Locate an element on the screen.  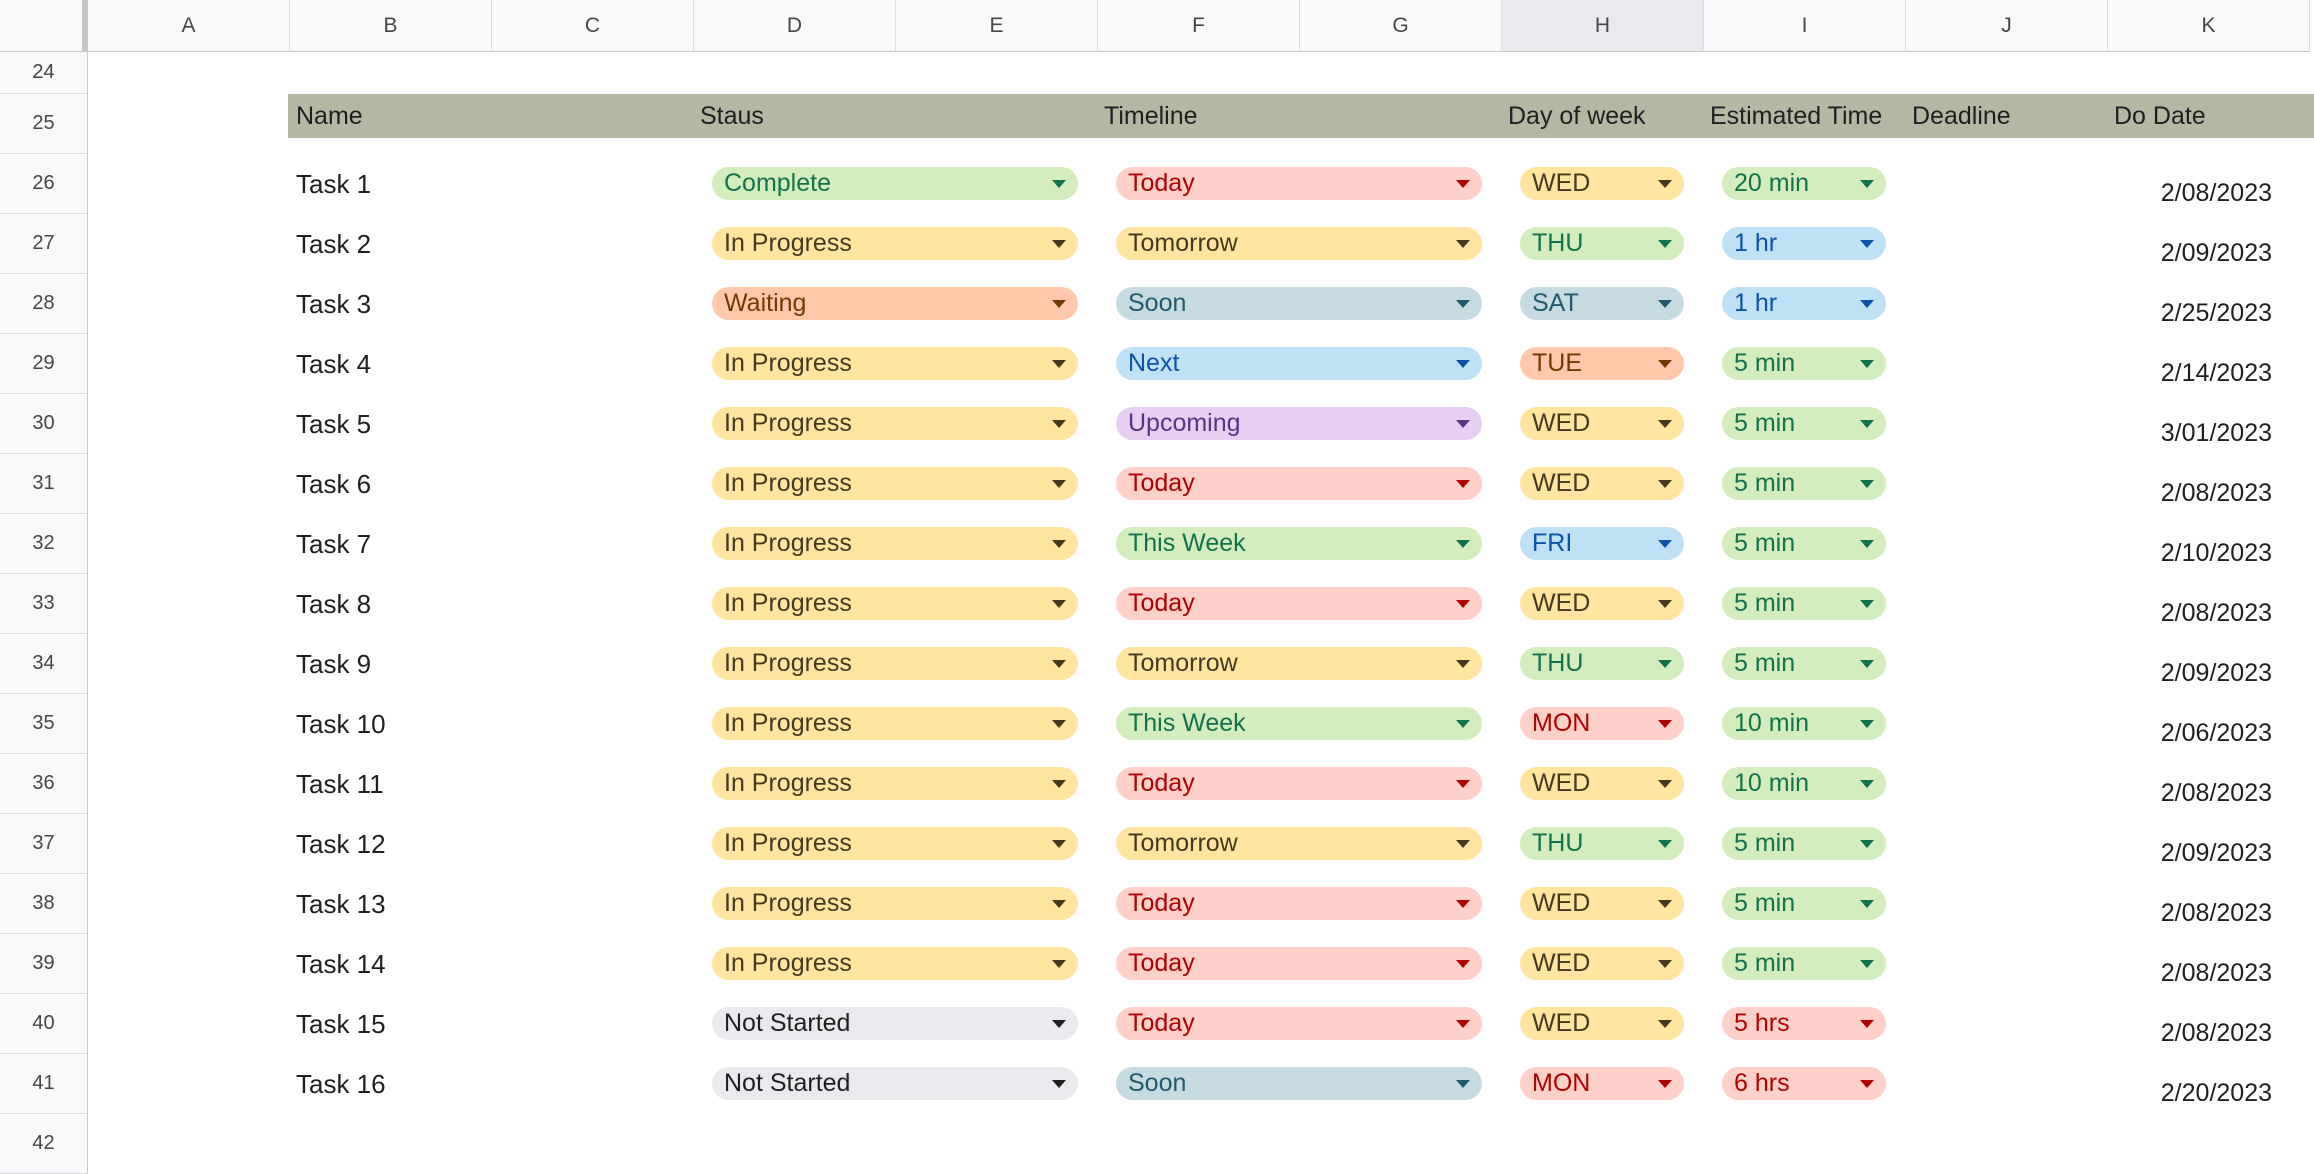
row-header-39: 39 is located at coordinates (44, 964).